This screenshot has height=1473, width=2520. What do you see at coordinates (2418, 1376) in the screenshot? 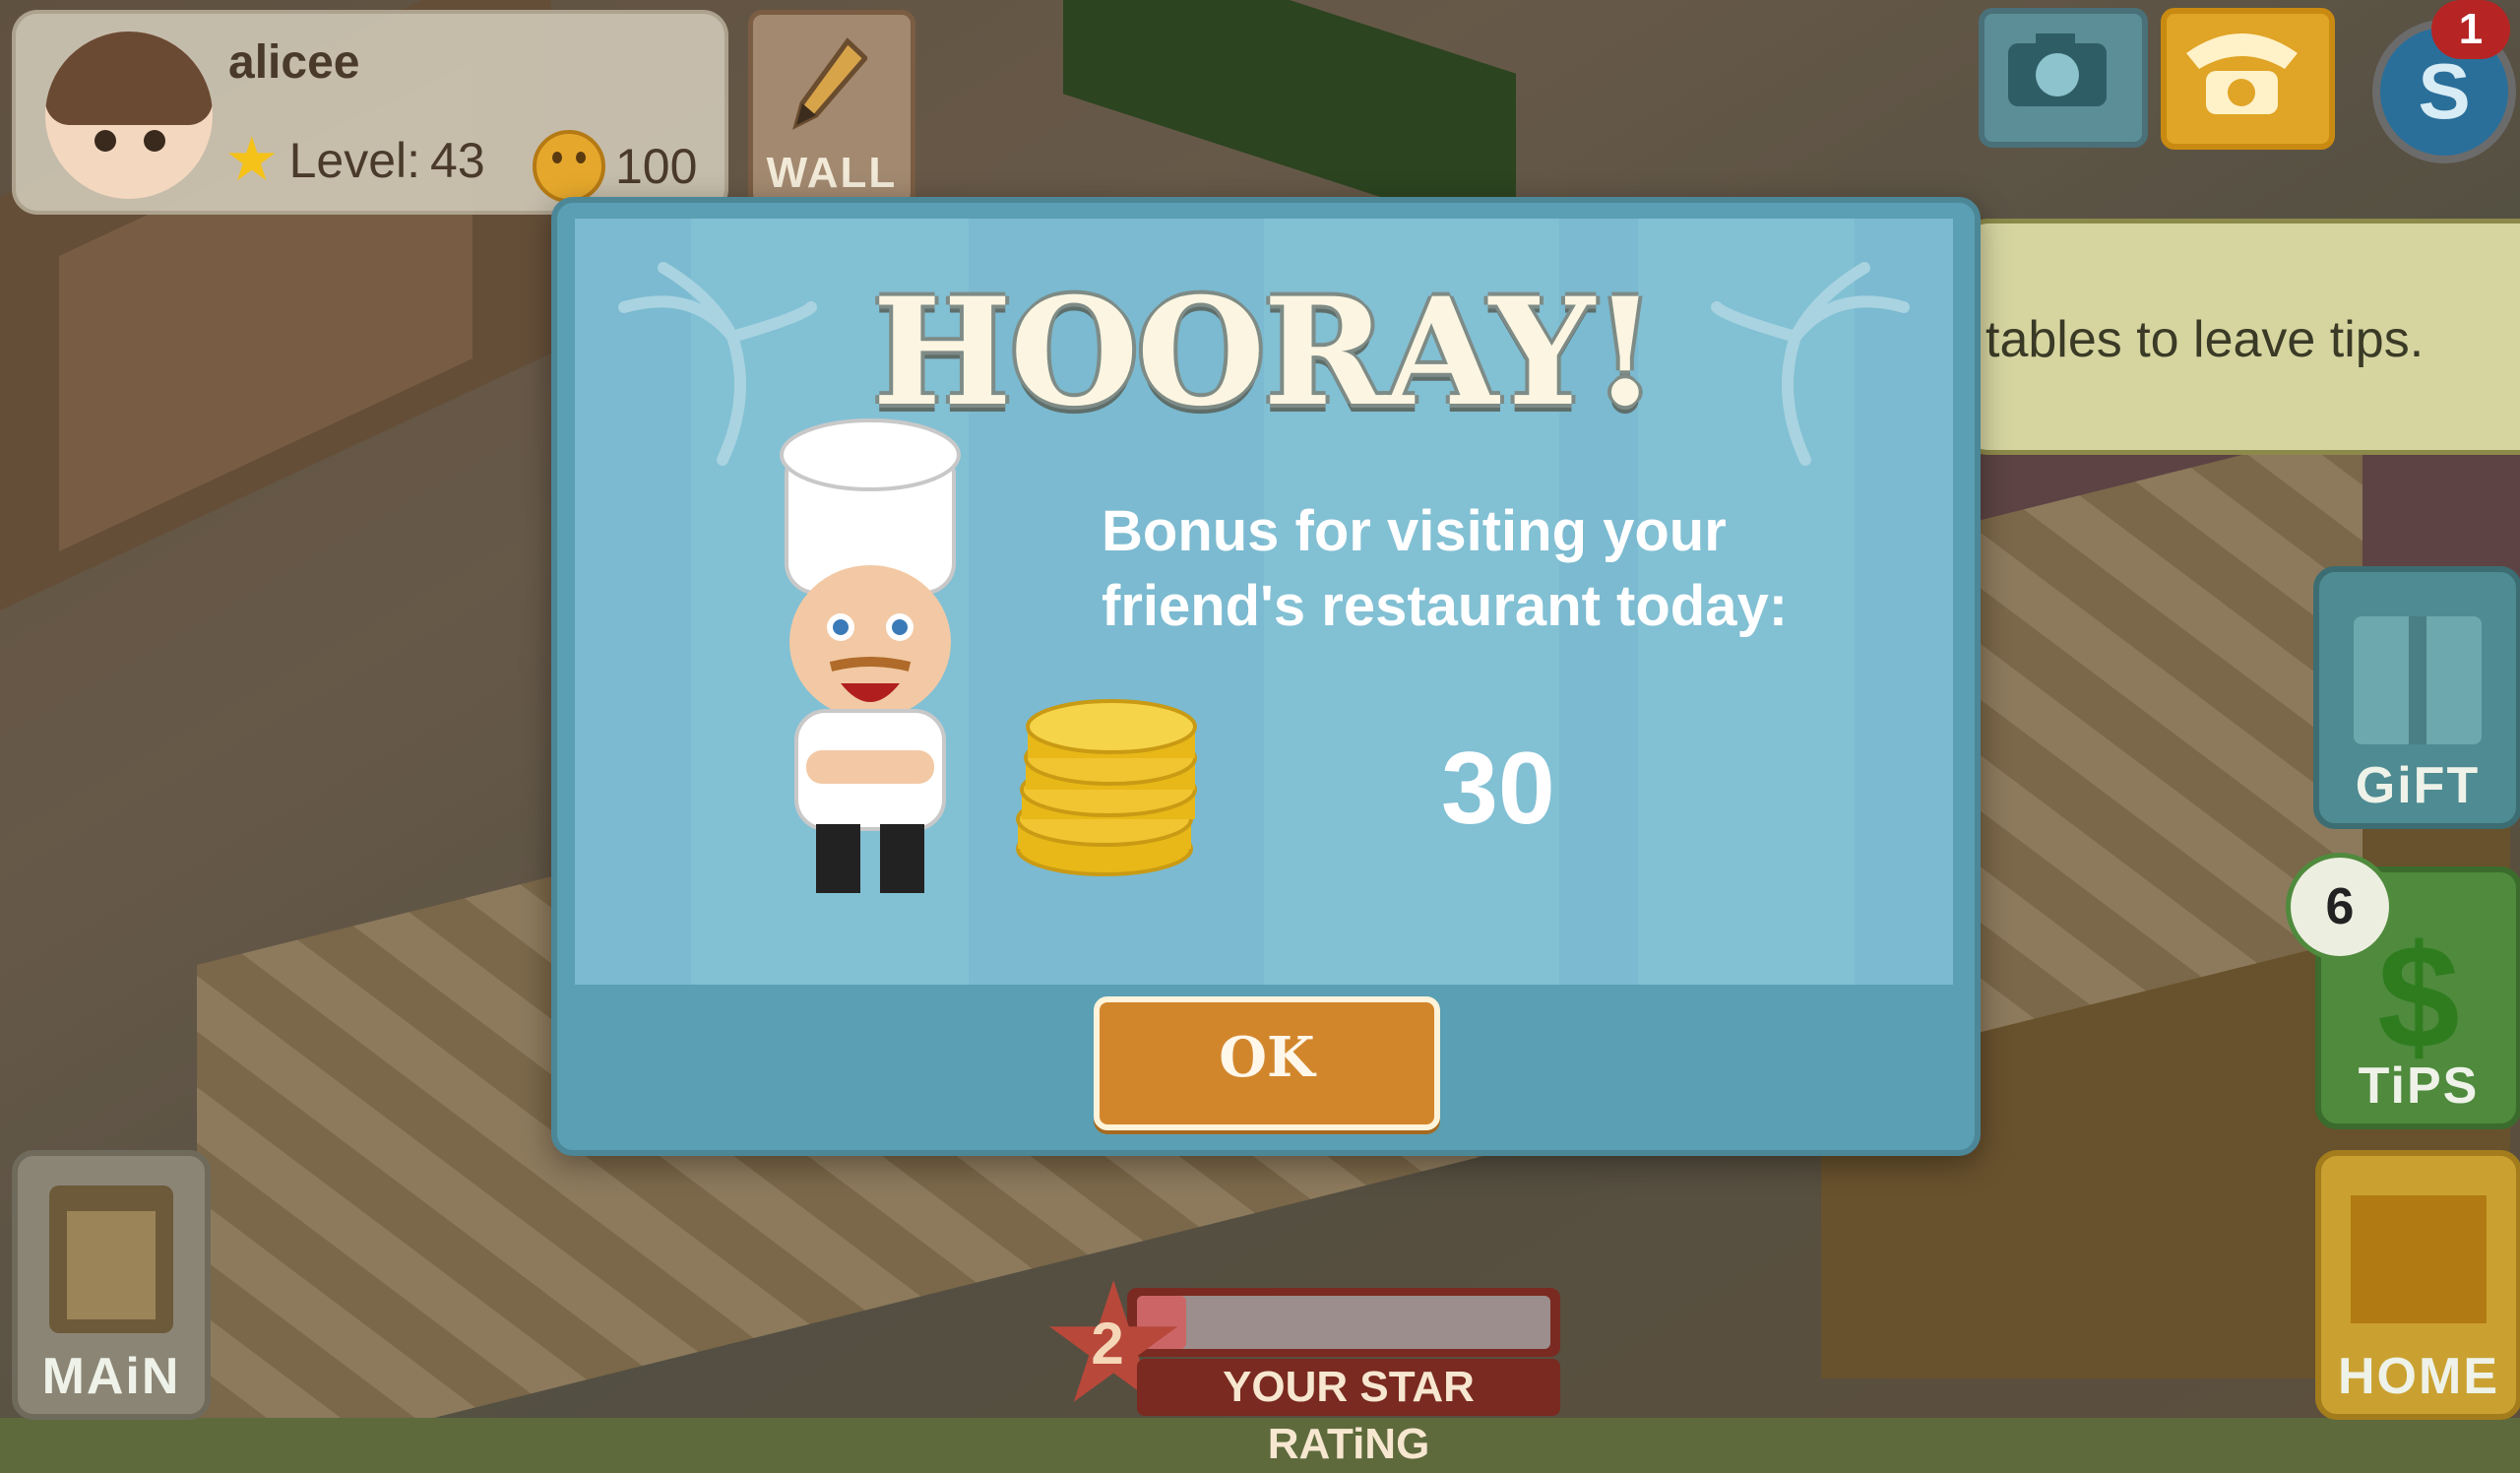
I see `home-label: HOME` at bounding box center [2418, 1376].